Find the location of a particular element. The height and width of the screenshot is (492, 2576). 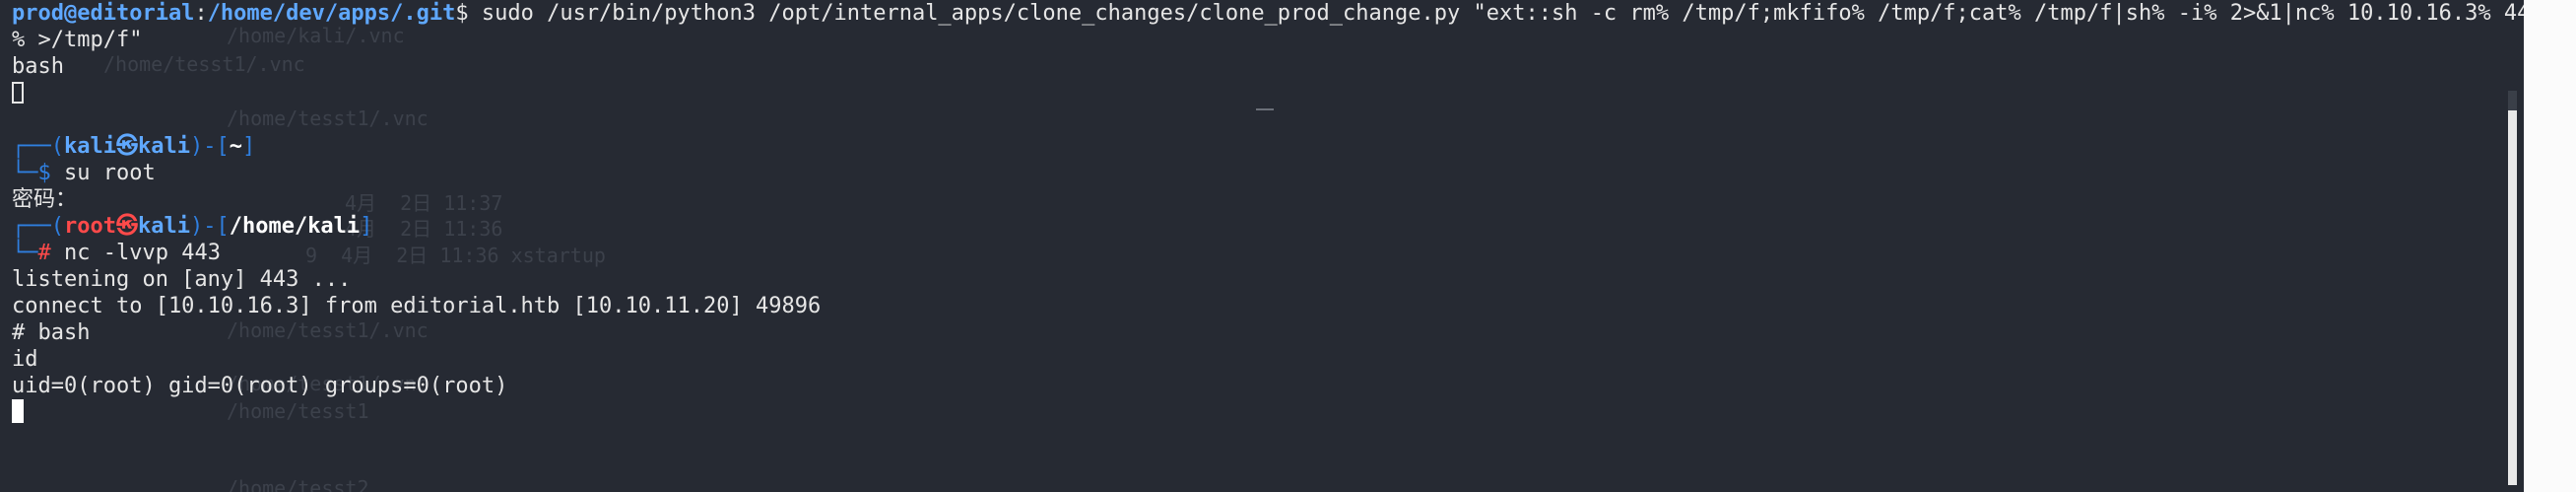

remote-path: /home/dev/apps/.git is located at coordinates (332, 13).